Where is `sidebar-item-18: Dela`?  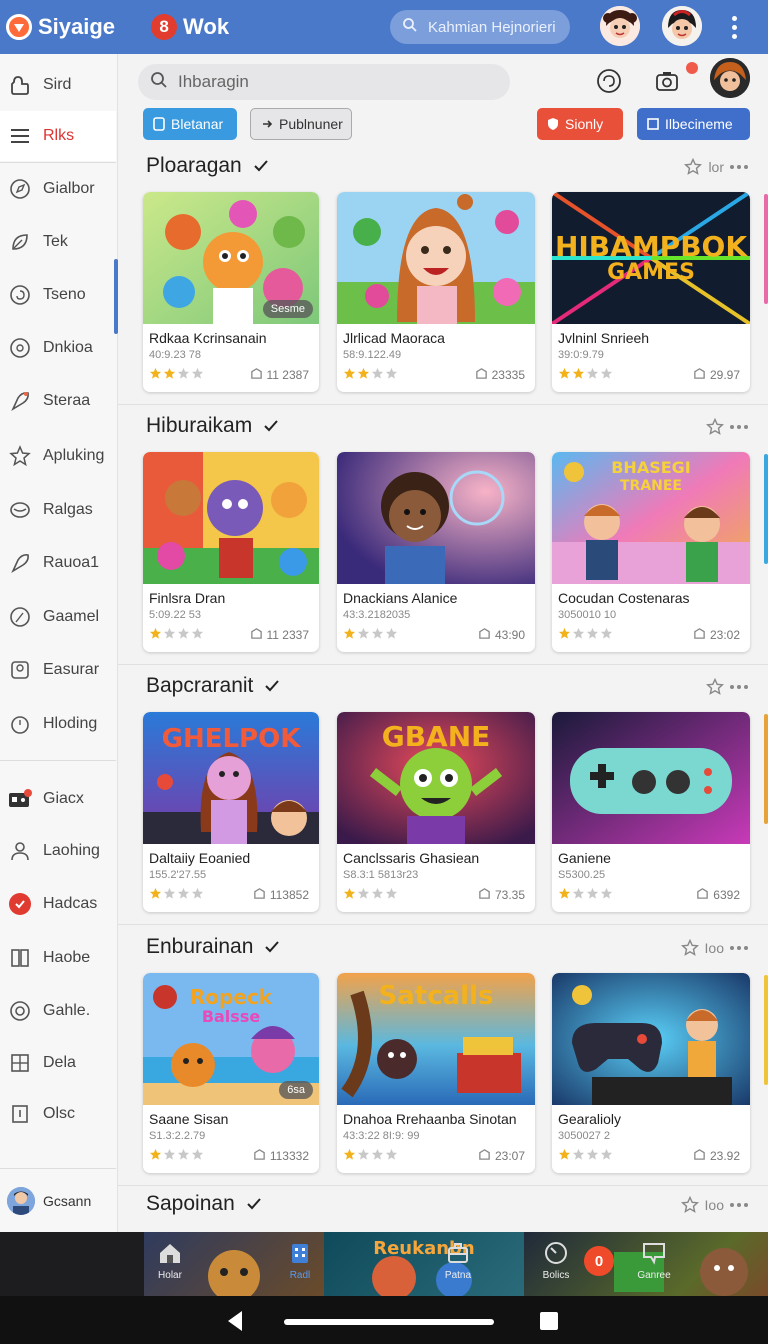
sidebar-item-18: Dela is located at coordinates (58, 1063).